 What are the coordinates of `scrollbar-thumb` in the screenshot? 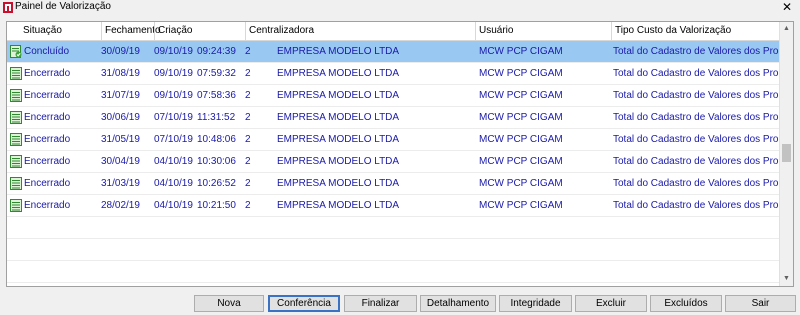 It's located at (786, 153).